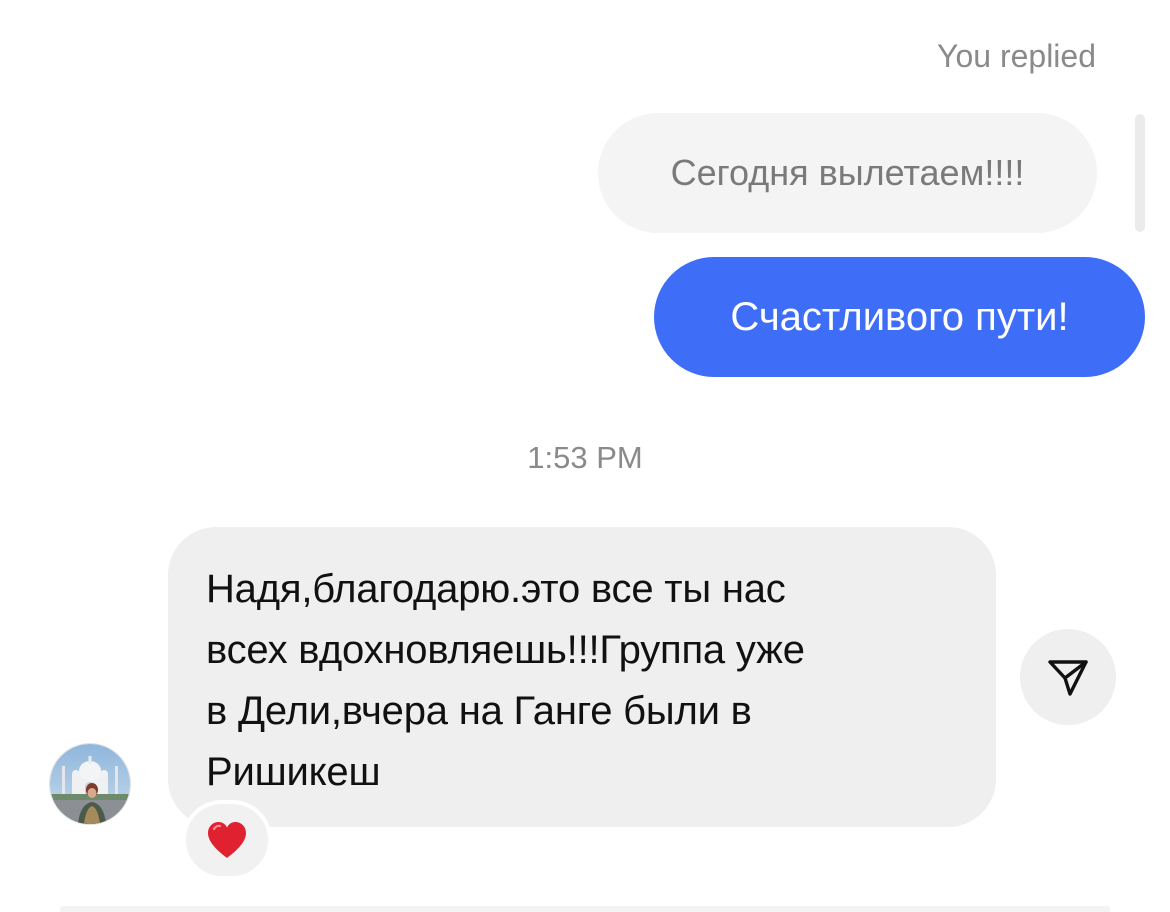 The height and width of the screenshot is (912, 1170). I want to click on sent-message-bubble: Счастливого пути!, so click(899, 317).